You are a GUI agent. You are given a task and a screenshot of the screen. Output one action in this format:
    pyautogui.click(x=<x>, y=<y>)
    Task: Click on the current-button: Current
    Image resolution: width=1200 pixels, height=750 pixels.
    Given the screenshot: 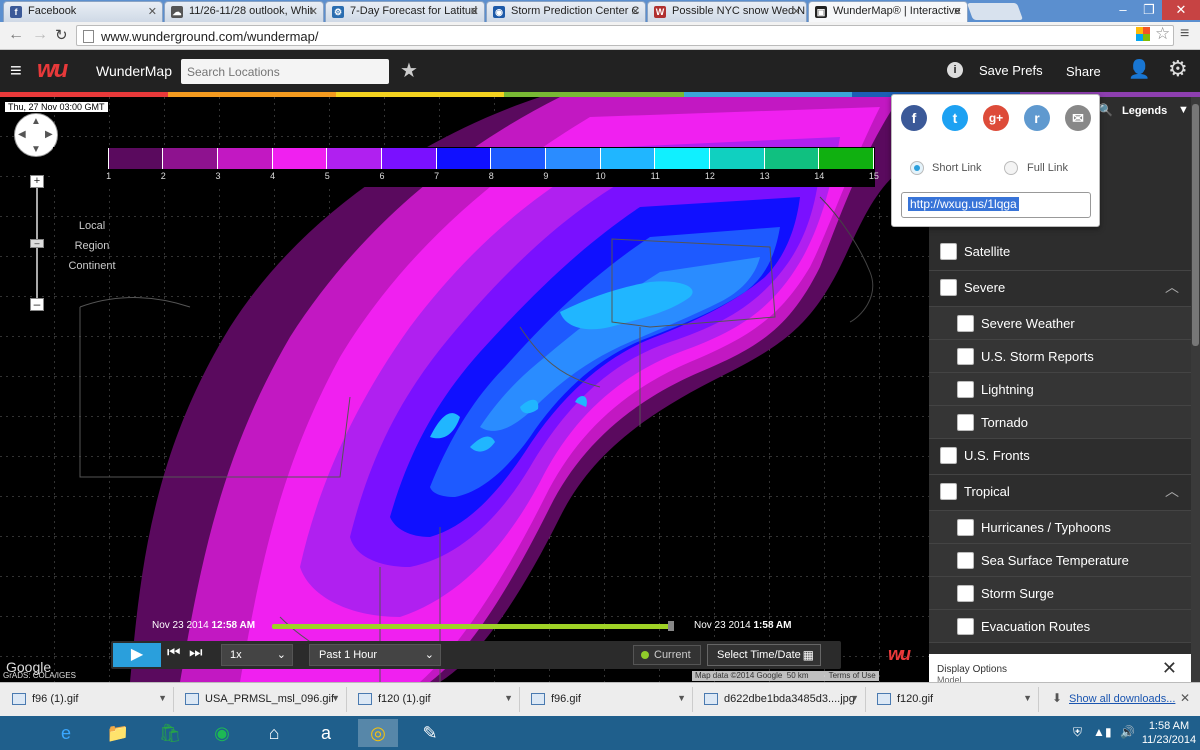 What is the action you would take?
    pyautogui.click(x=667, y=655)
    